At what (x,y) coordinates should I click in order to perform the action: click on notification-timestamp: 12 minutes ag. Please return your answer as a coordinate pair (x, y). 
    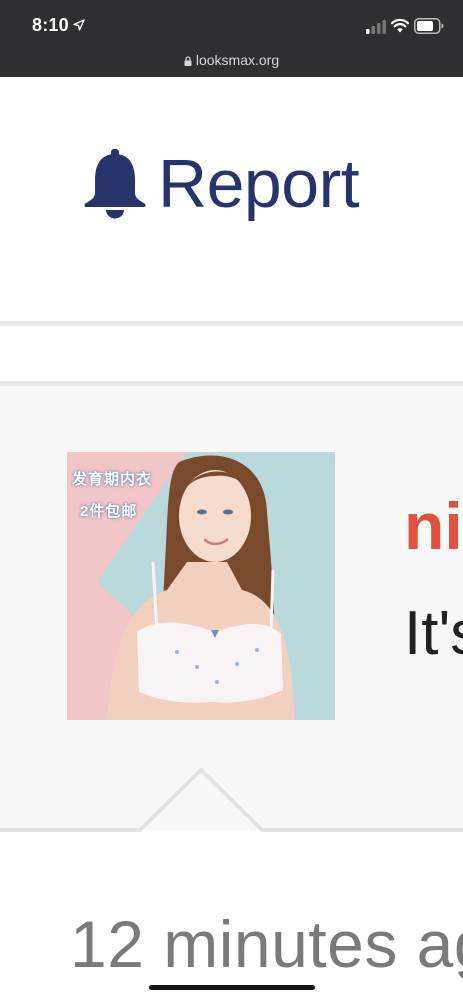
    Looking at the image, I should click on (266, 944).